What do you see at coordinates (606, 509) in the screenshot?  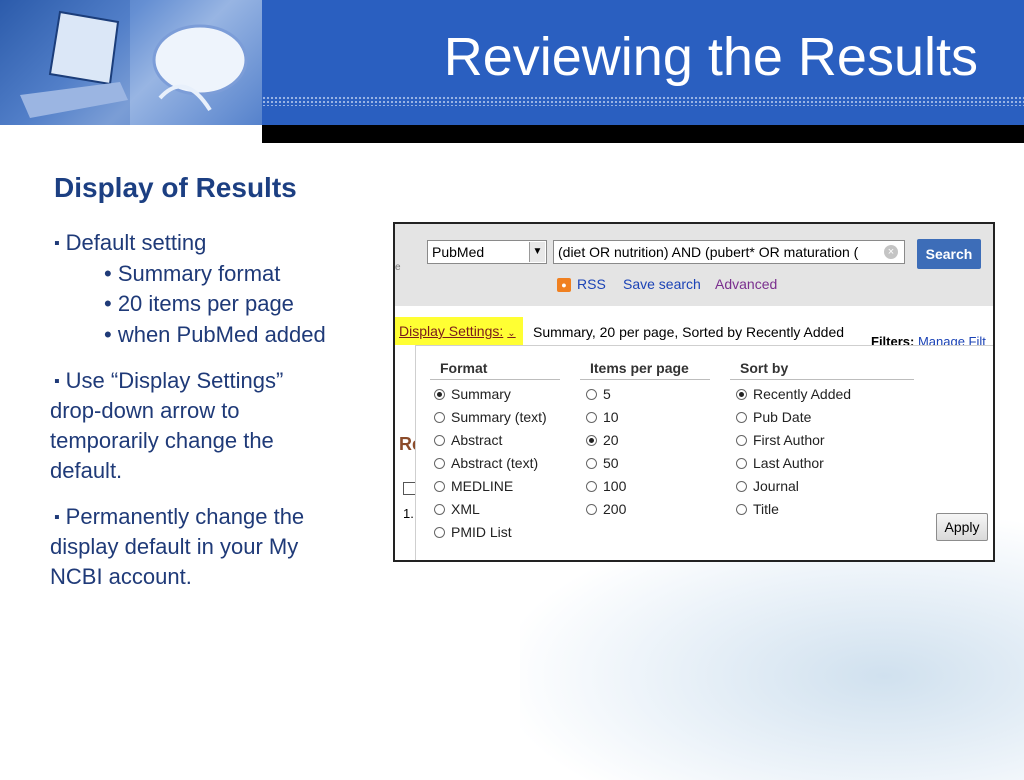 I see `radio-items-200: 200` at bounding box center [606, 509].